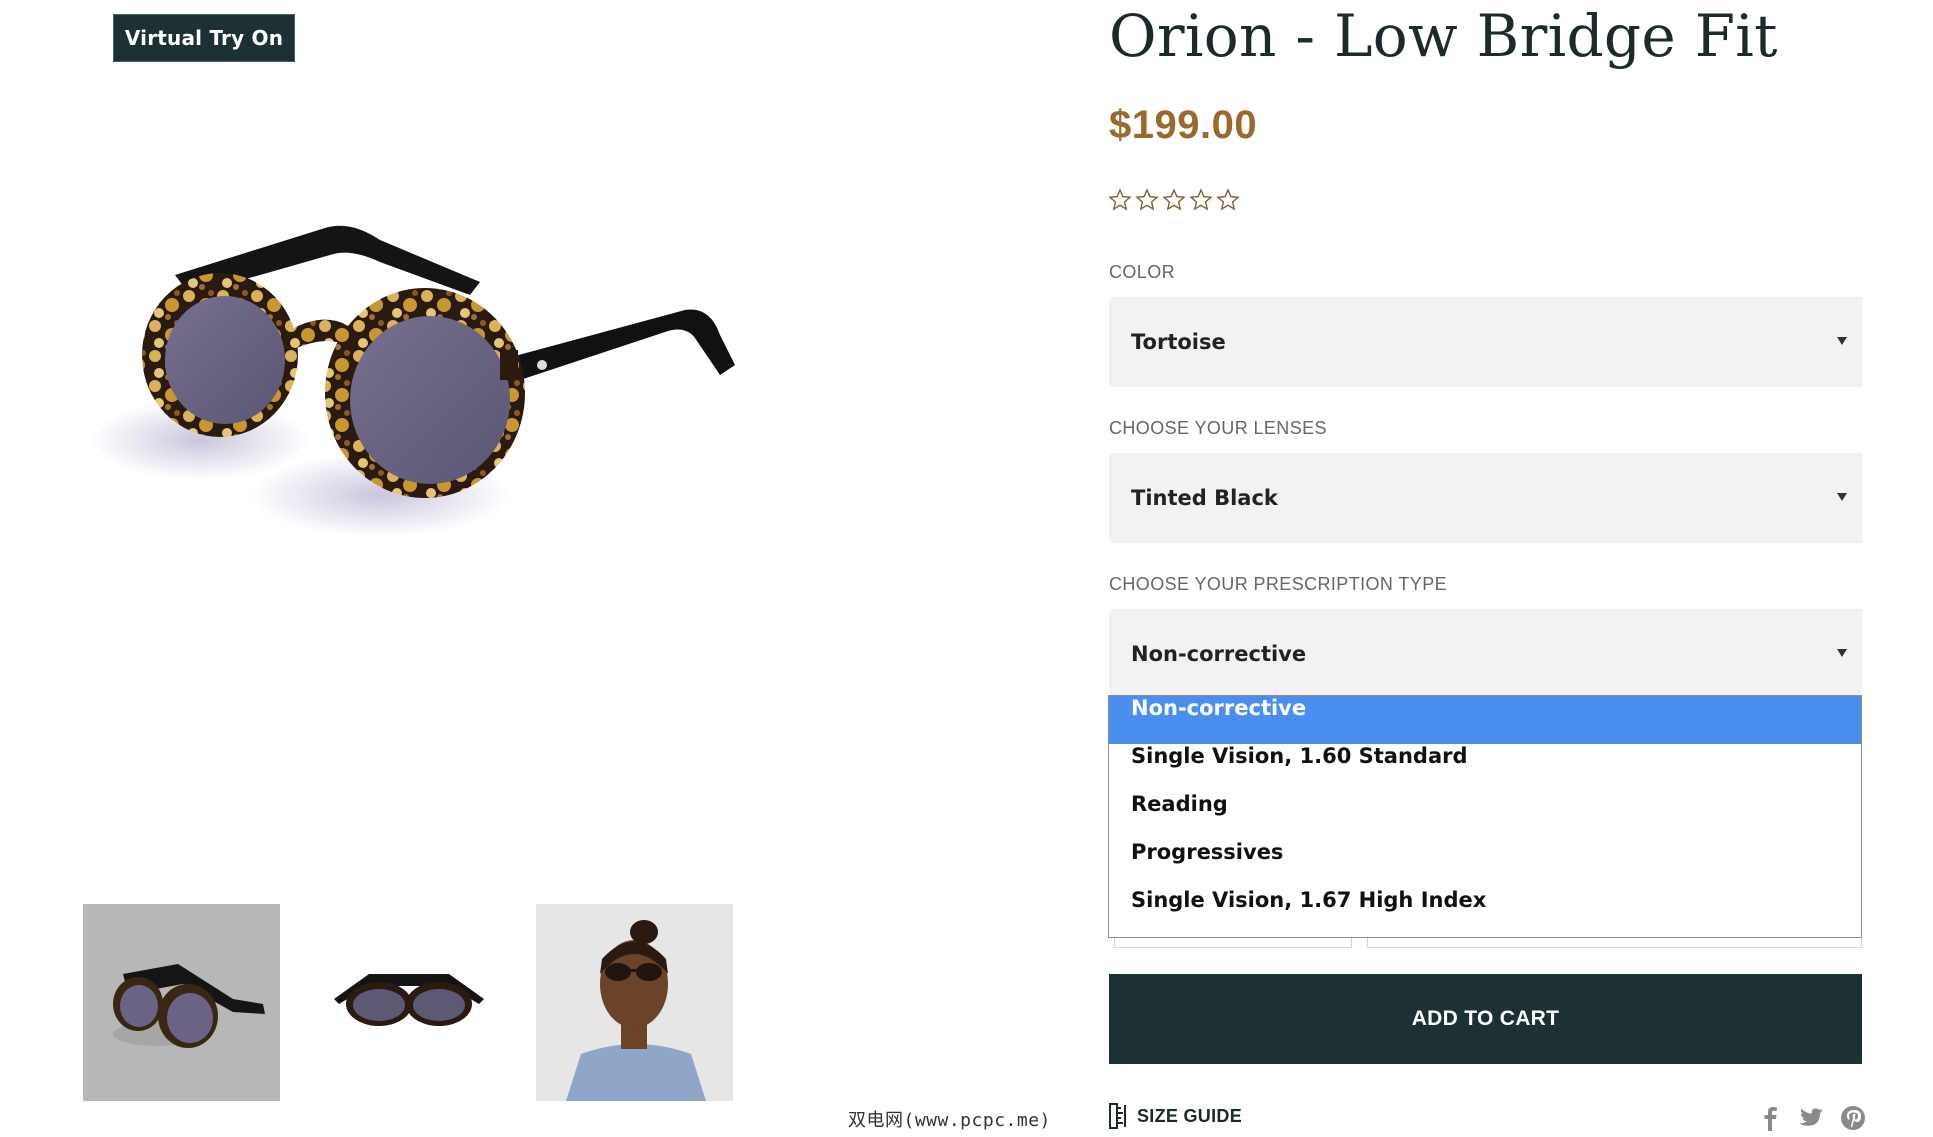 The width and height of the screenshot is (1933, 1137). I want to click on prescription-select: Non-corrective, so click(1485, 654).